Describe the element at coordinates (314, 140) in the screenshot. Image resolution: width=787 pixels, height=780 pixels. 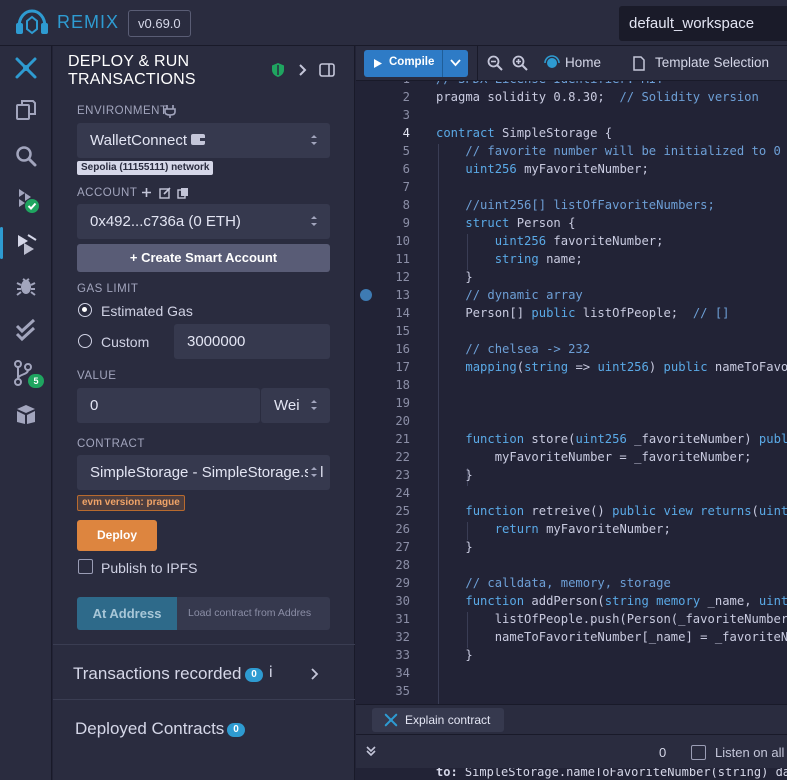
I see `chevron-updown-icon` at that location.